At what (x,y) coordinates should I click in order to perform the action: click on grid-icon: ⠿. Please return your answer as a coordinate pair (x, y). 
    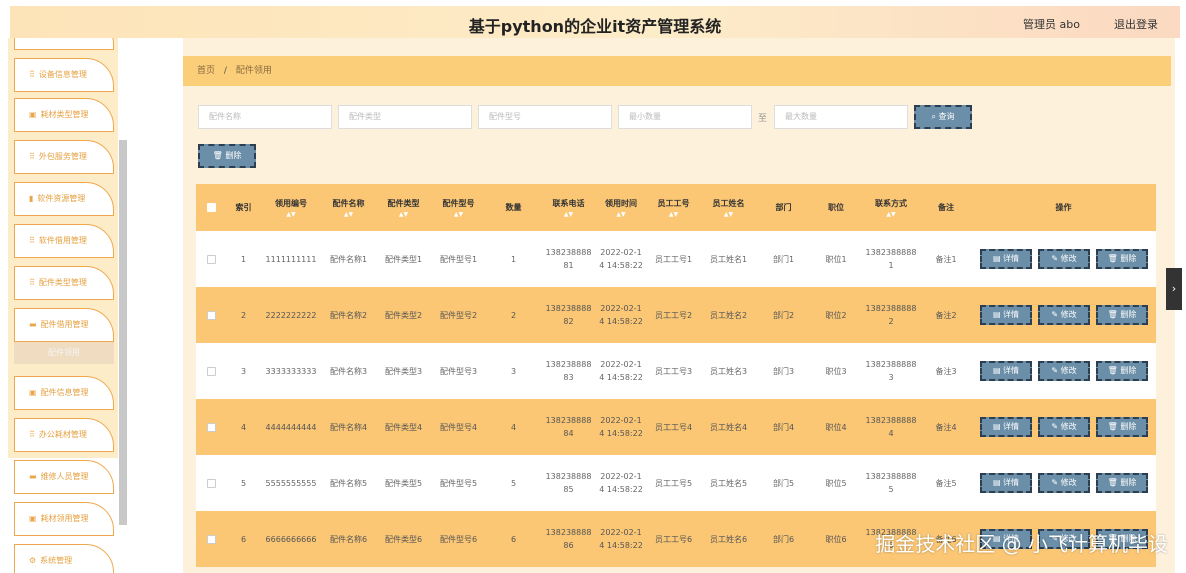
    Looking at the image, I should click on (32, 434).